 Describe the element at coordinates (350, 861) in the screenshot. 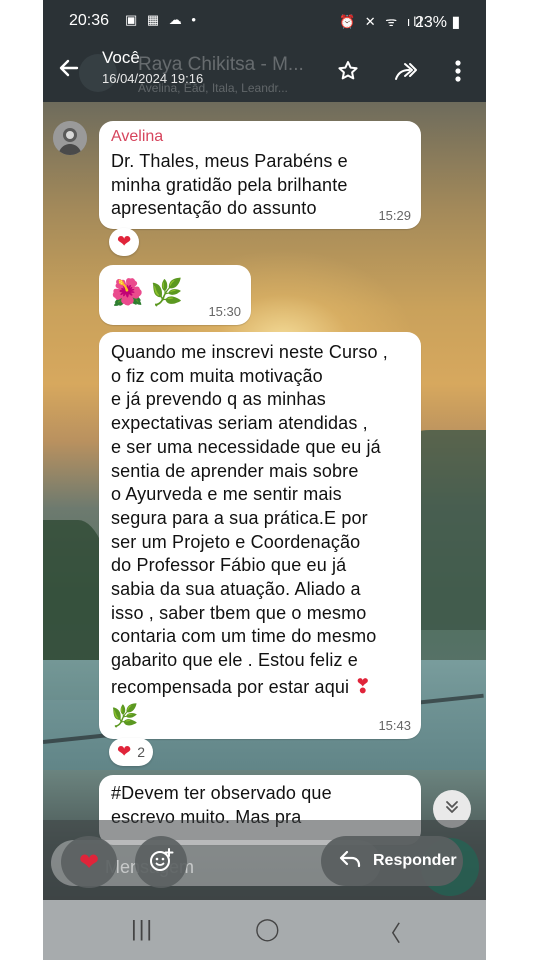

I see `reply-arrow-icon` at that location.